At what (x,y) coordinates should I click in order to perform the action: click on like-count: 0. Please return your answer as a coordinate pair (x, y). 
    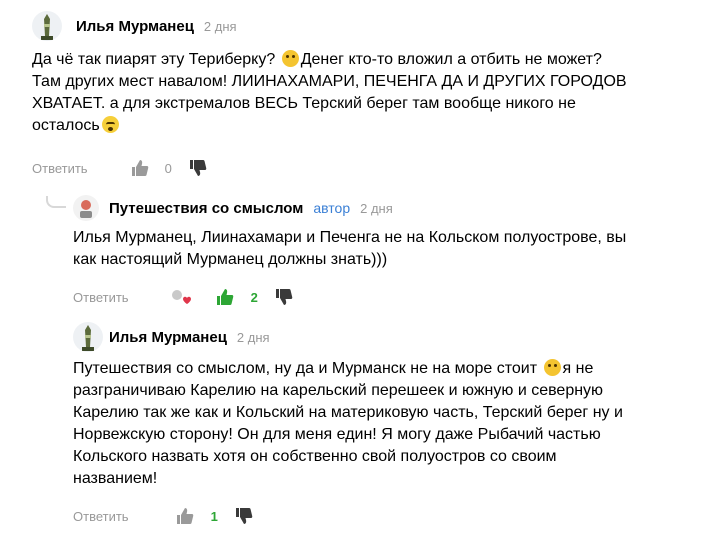
    Looking at the image, I should click on (168, 168).